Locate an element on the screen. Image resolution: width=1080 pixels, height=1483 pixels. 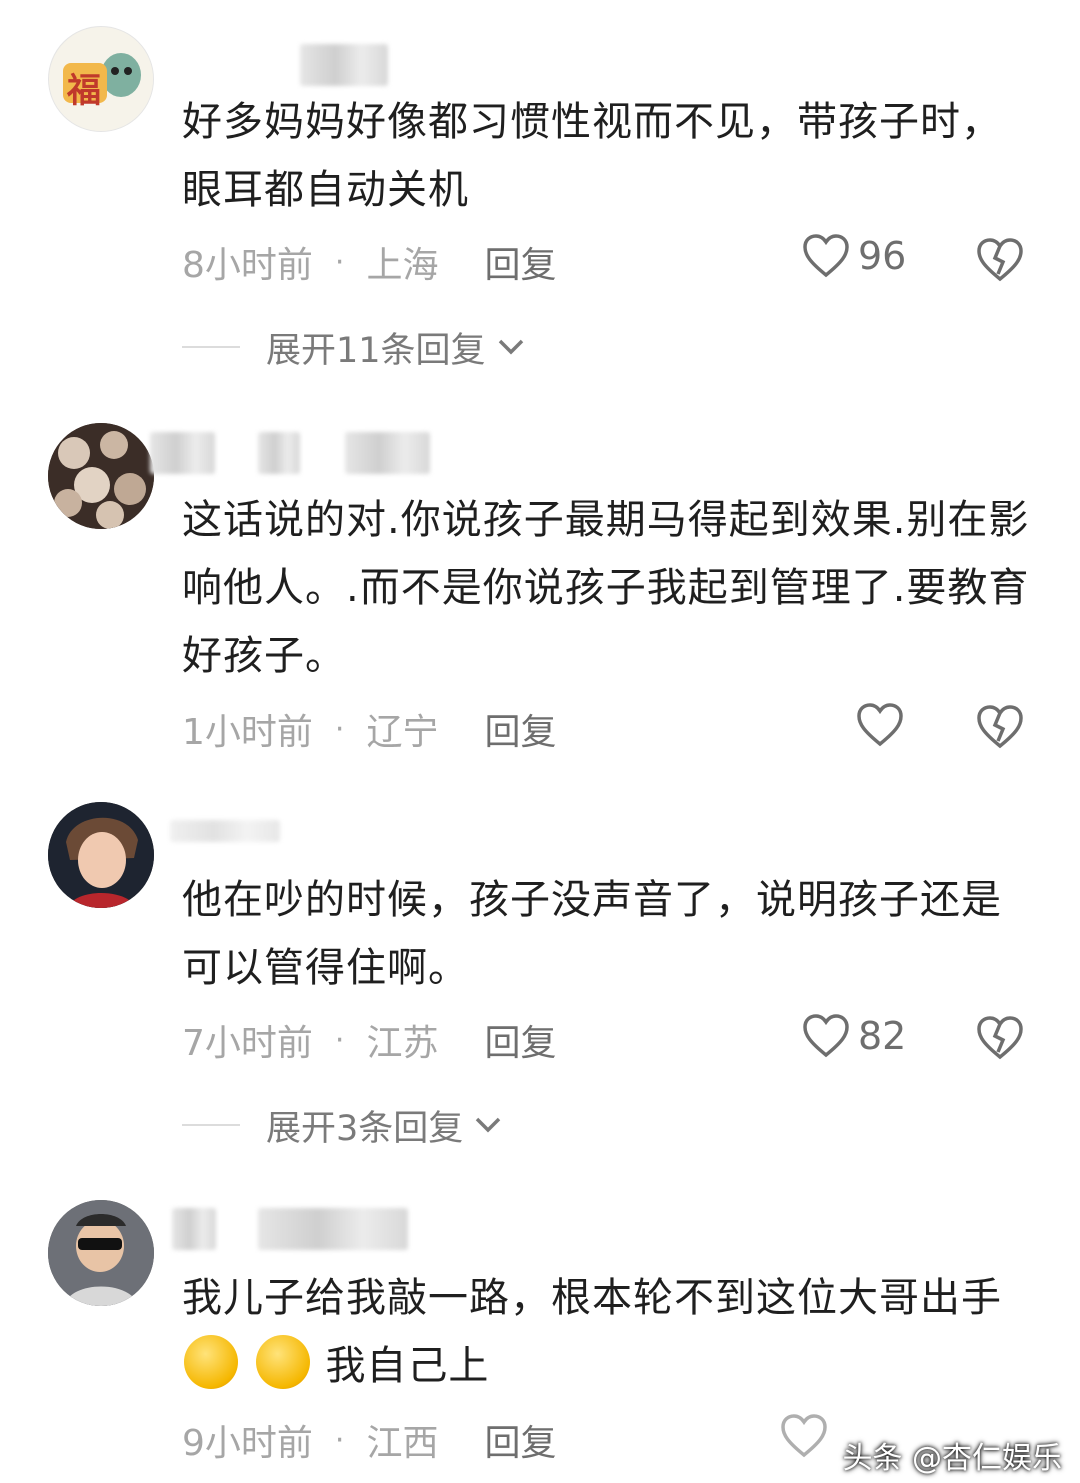
comment-time: 8小时前 is located at coordinates (247, 265).